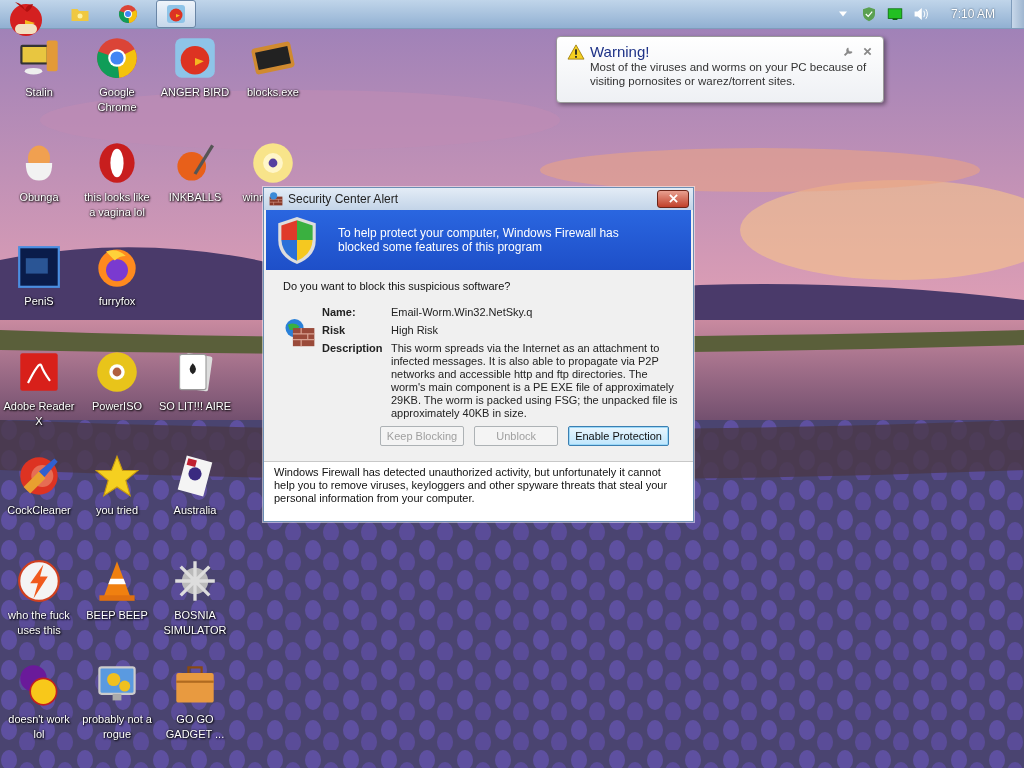 This screenshot has width=1024, height=768. What do you see at coordinates (195, 510) in the screenshot?
I see `icon-label: Australia` at bounding box center [195, 510].